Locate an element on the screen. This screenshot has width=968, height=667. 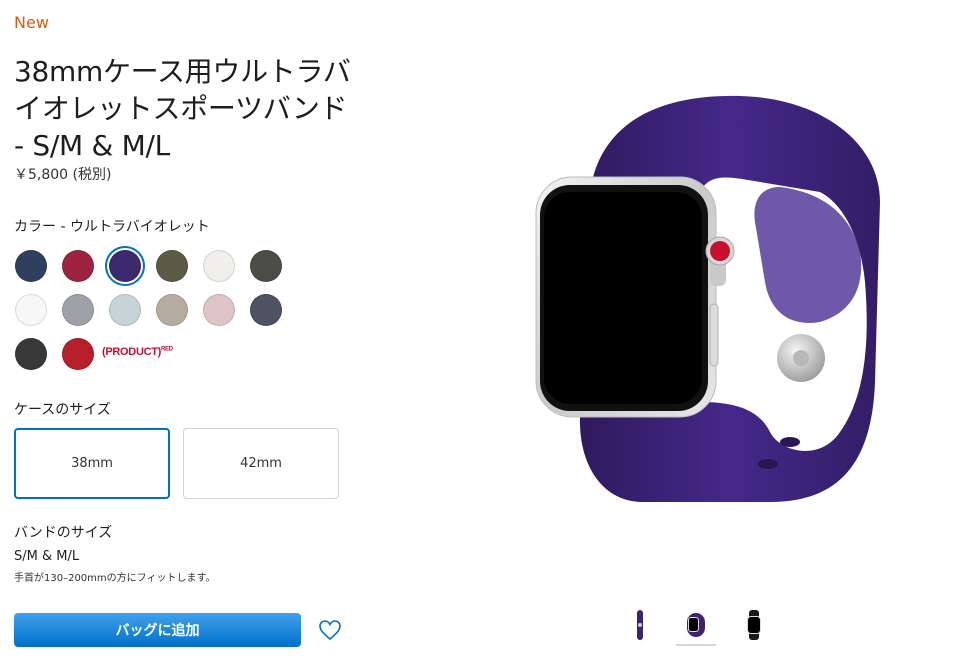
watch-face-thumbnail-icon is located at coordinates (754, 625).